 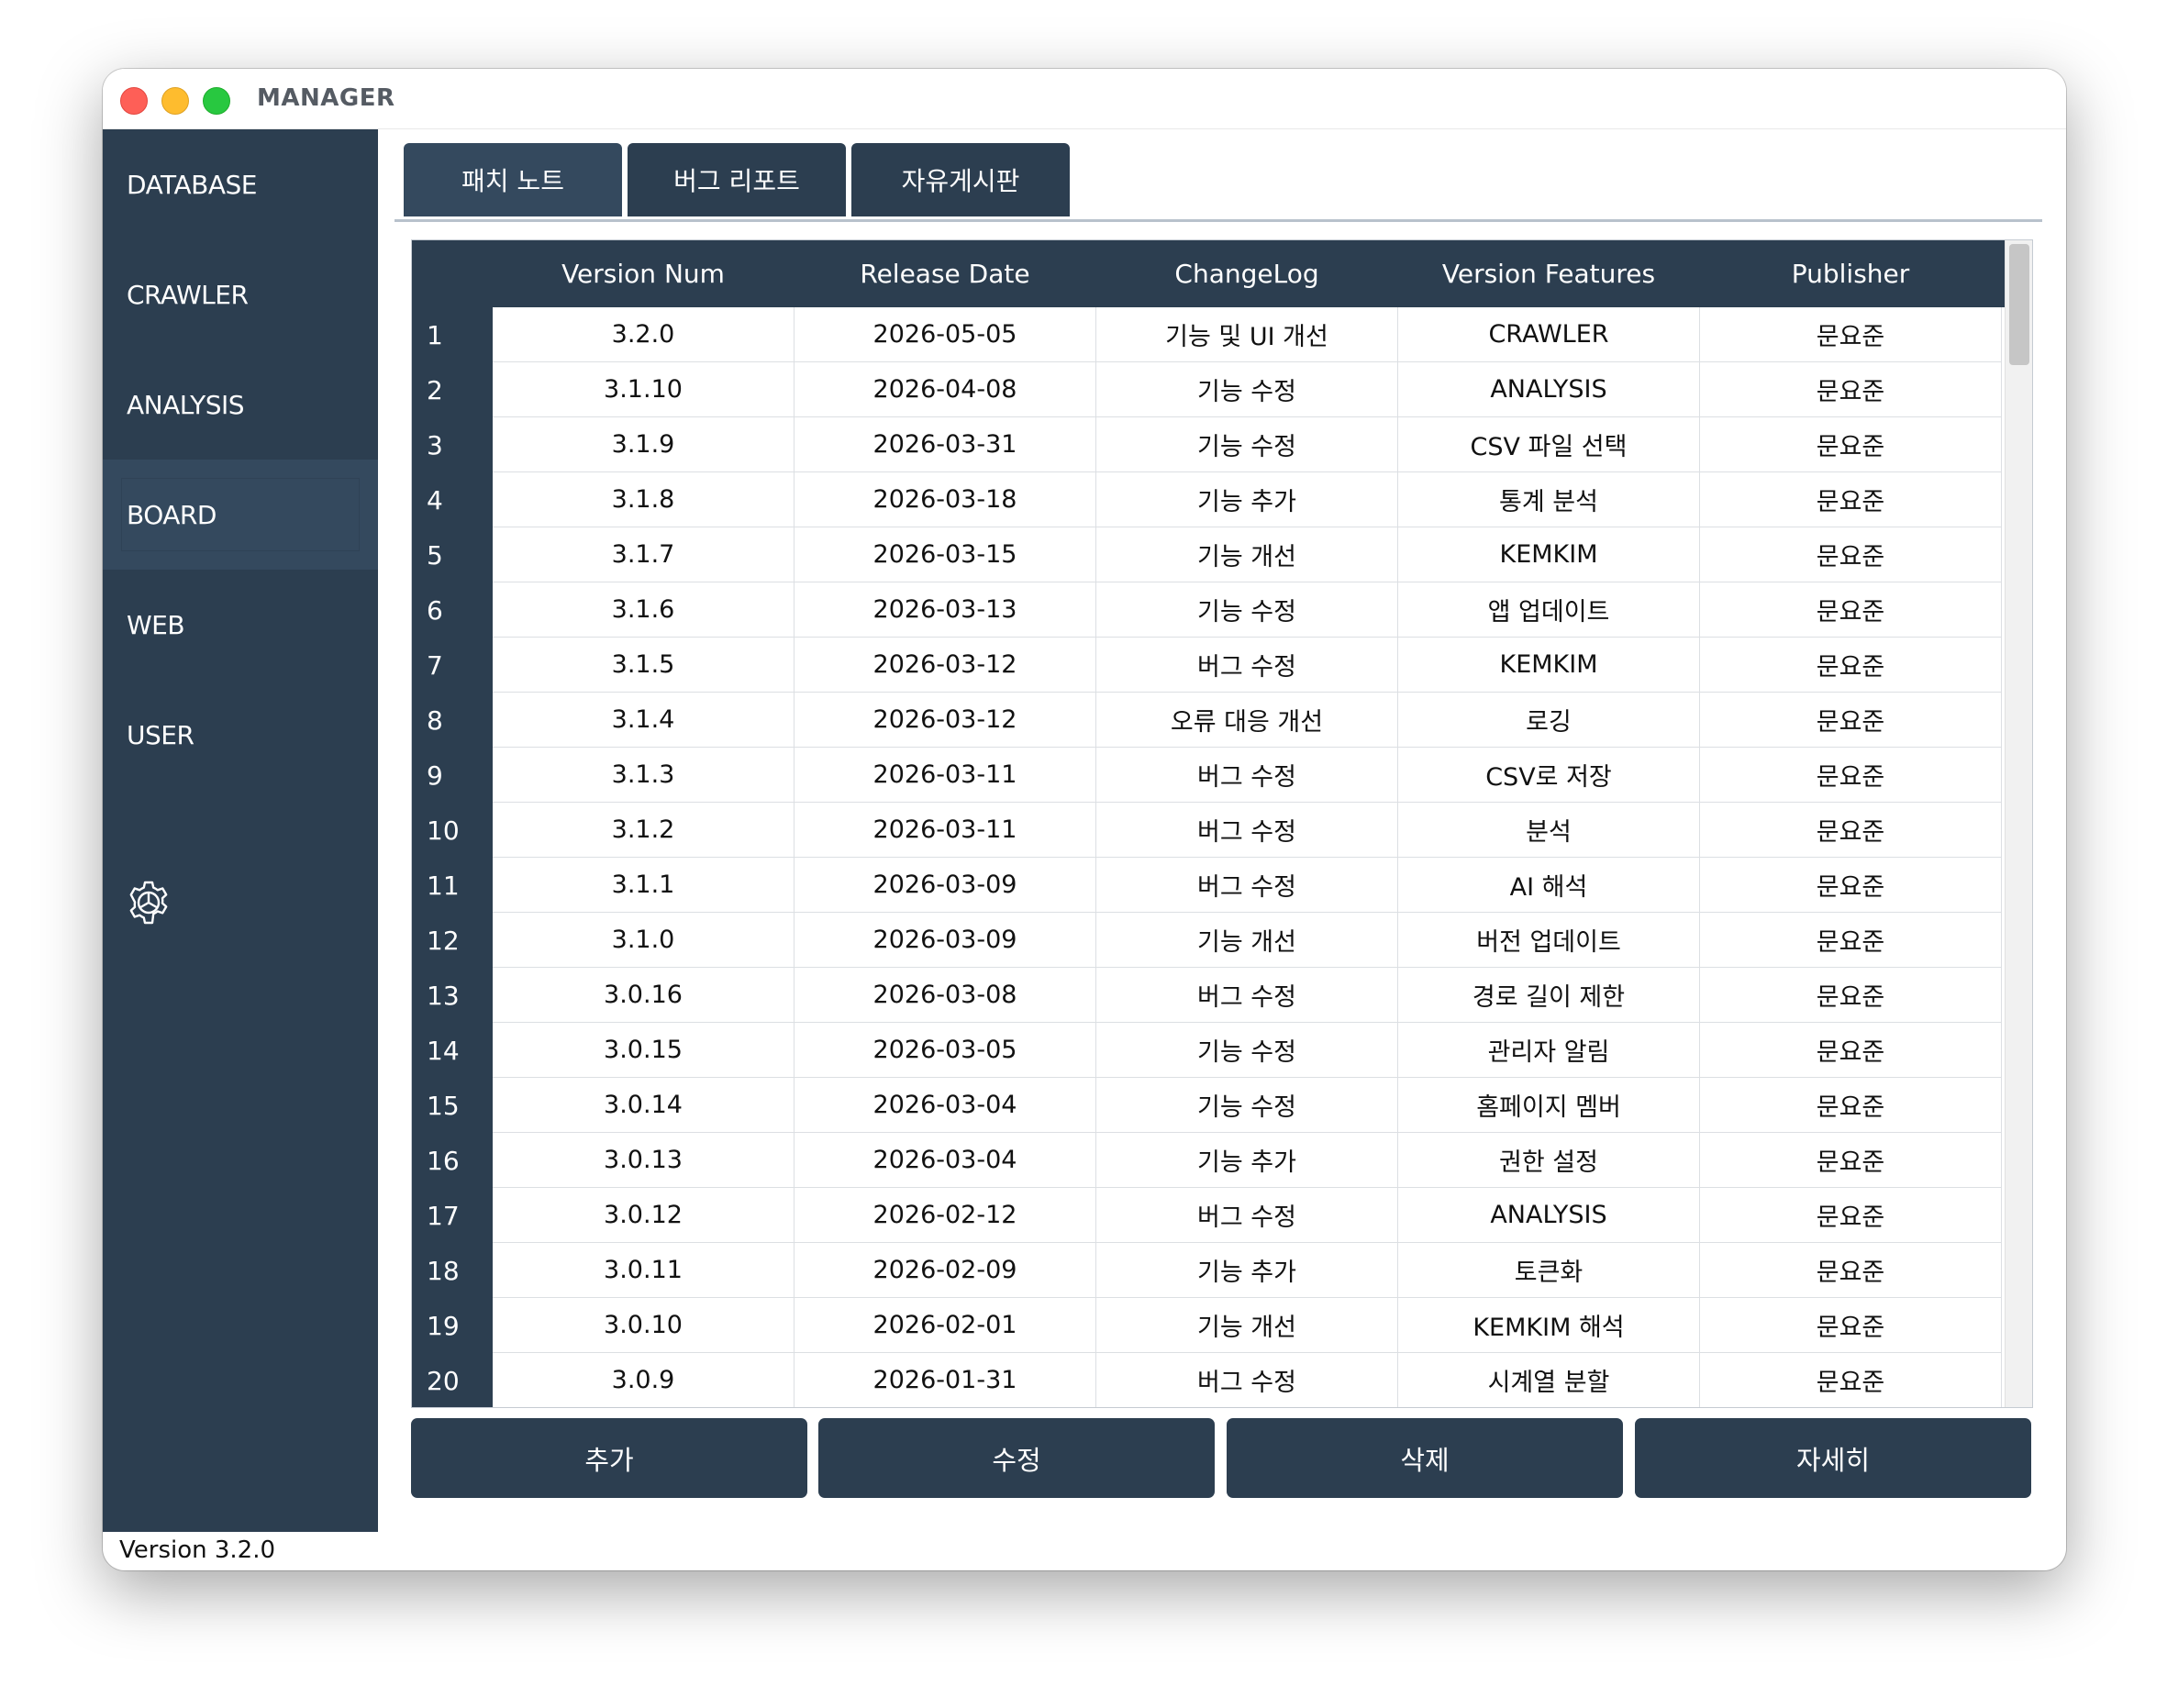 What do you see at coordinates (1549, 273) in the screenshot?
I see `column-header-version-features: Version Features` at bounding box center [1549, 273].